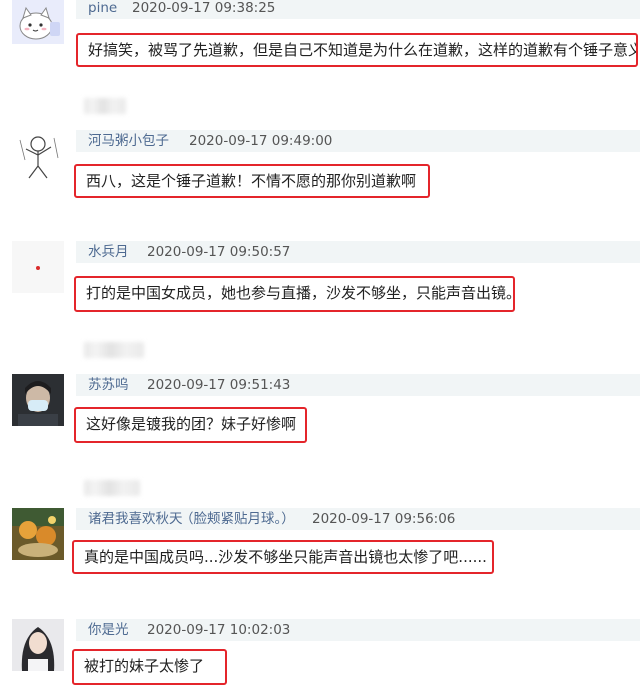 Image resolution: width=640 pixels, height=691 pixels. I want to click on comment-text: 好搞笑，被骂了先道歉，但是自己不知道是为什么在道歉，这样的道歉有个锤子意义, so click(357, 50).